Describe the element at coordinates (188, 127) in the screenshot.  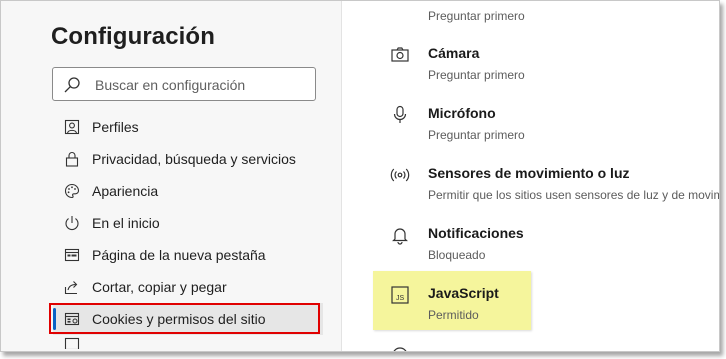
I see `sidebar-item-profiles: Perfiles` at that location.